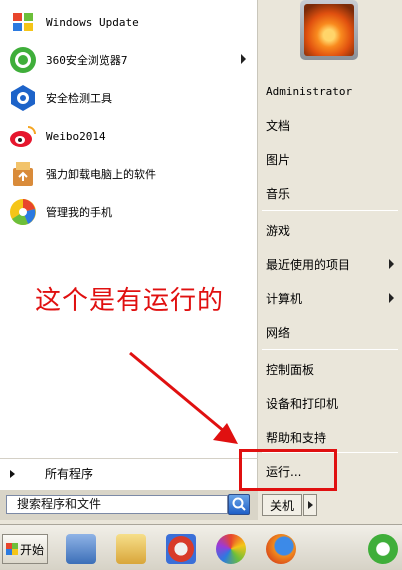  What do you see at coordinates (181, 549) in the screenshot?
I see `ccleaner-icon` at bounding box center [181, 549].